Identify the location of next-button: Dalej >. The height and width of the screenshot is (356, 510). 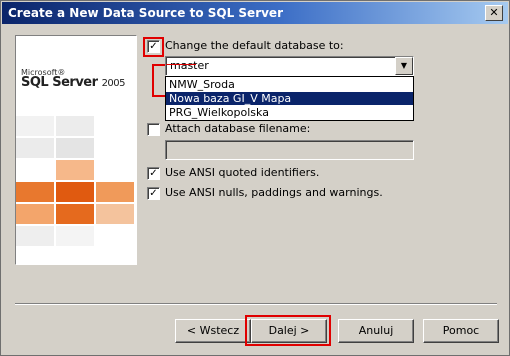
(289, 331).